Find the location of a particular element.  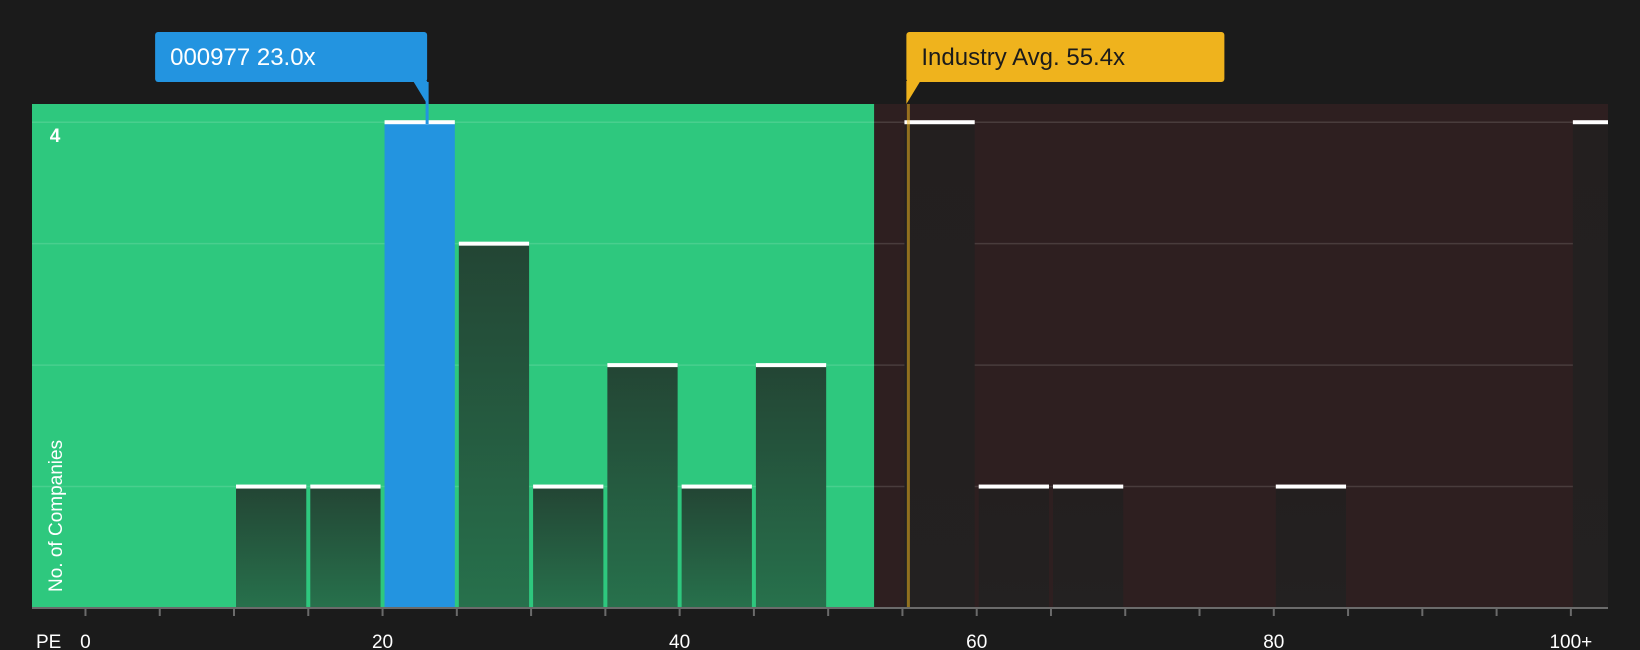

x-axis-label: PE is located at coordinates (48, 641).